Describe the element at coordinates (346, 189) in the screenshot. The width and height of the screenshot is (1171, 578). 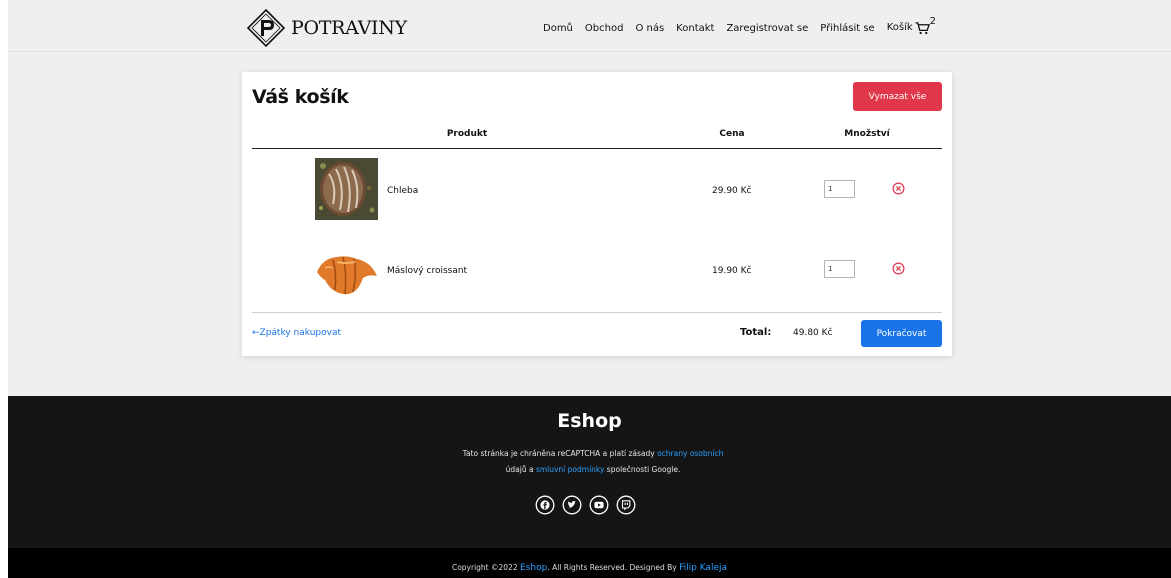
I see `product-image-bread` at that location.